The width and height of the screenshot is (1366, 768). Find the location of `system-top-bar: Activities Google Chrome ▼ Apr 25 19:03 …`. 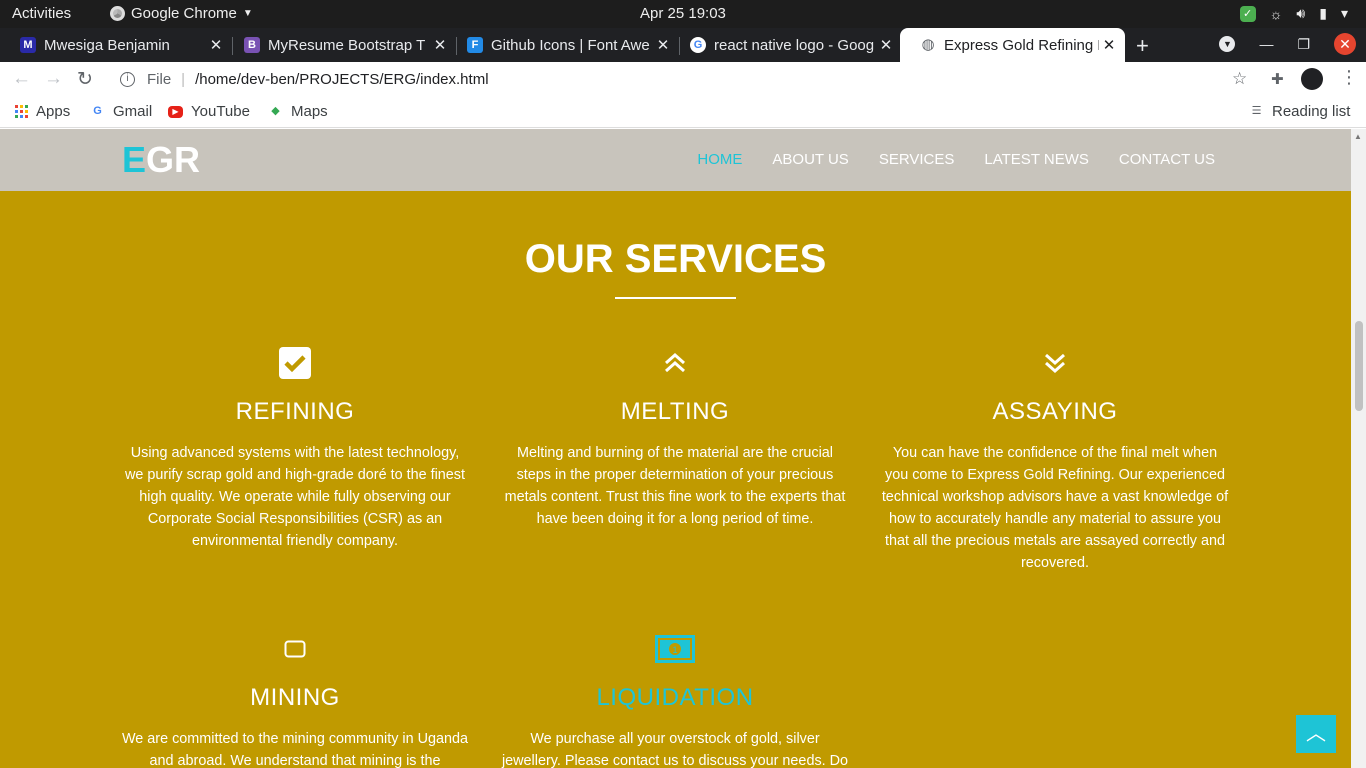

system-top-bar: Activities Google Chrome ▼ Apr 25 19:03 … is located at coordinates (683, 14).